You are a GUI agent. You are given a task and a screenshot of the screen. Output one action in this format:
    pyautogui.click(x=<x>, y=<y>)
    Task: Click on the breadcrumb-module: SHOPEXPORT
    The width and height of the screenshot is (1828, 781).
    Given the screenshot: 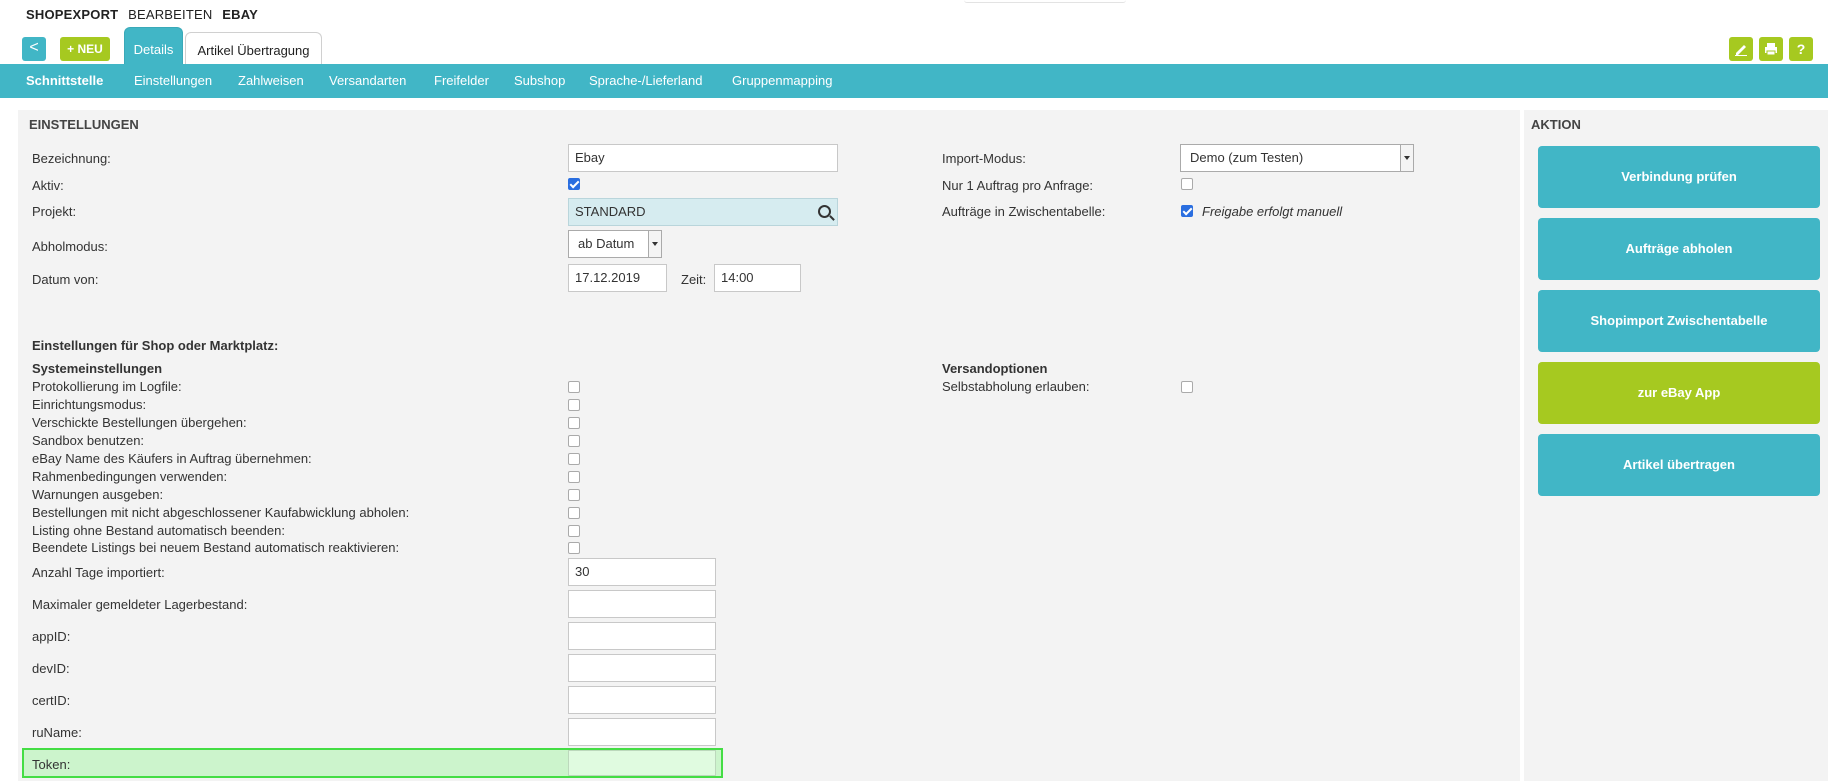 What is the action you would take?
    pyautogui.click(x=72, y=14)
    